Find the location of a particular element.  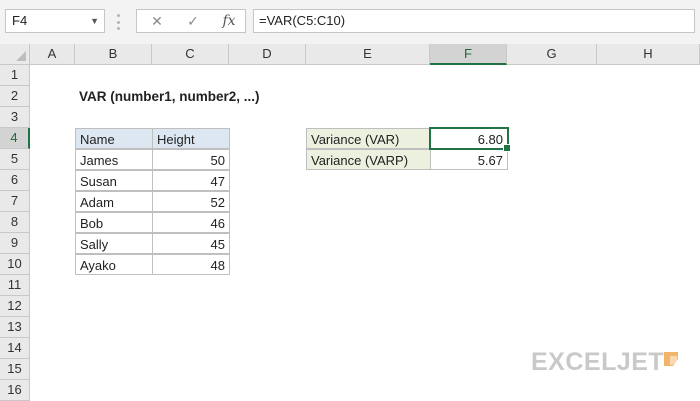

formula-bar: F4 ▼ ✕ ✓ fx =VAR(C5:C10) is located at coordinates (350, 22).